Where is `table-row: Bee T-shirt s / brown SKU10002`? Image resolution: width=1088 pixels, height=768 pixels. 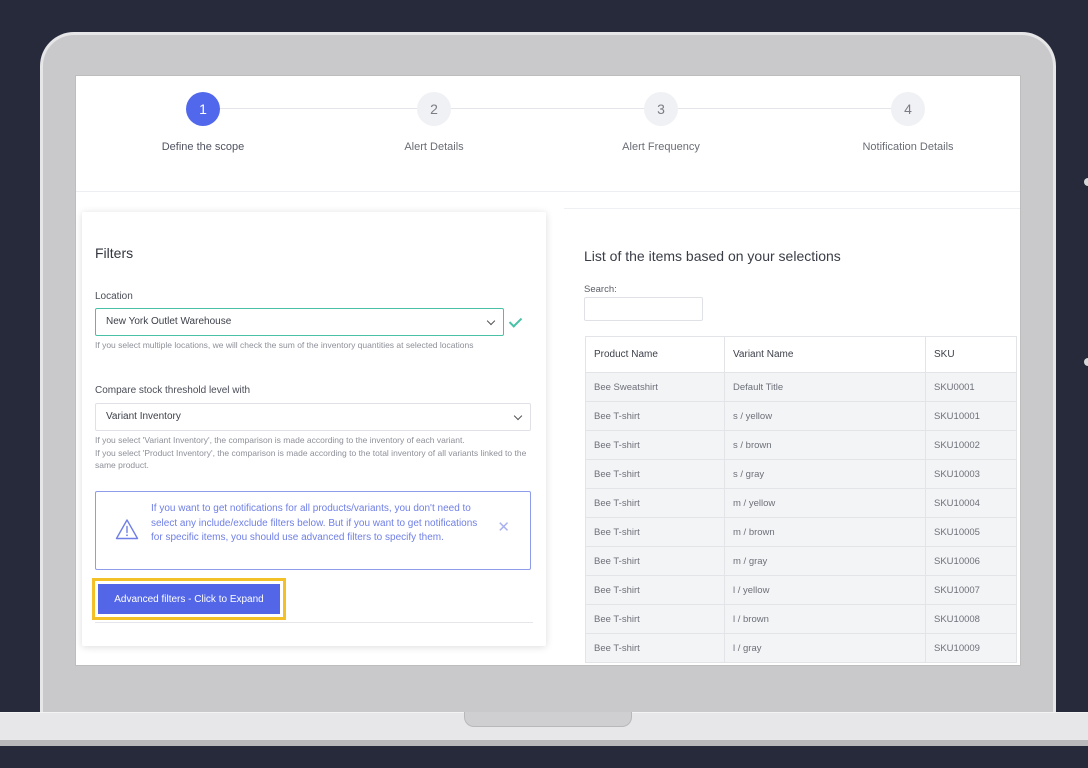 table-row: Bee T-shirt s / brown SKU10002 is located at coordinates (801, 445).